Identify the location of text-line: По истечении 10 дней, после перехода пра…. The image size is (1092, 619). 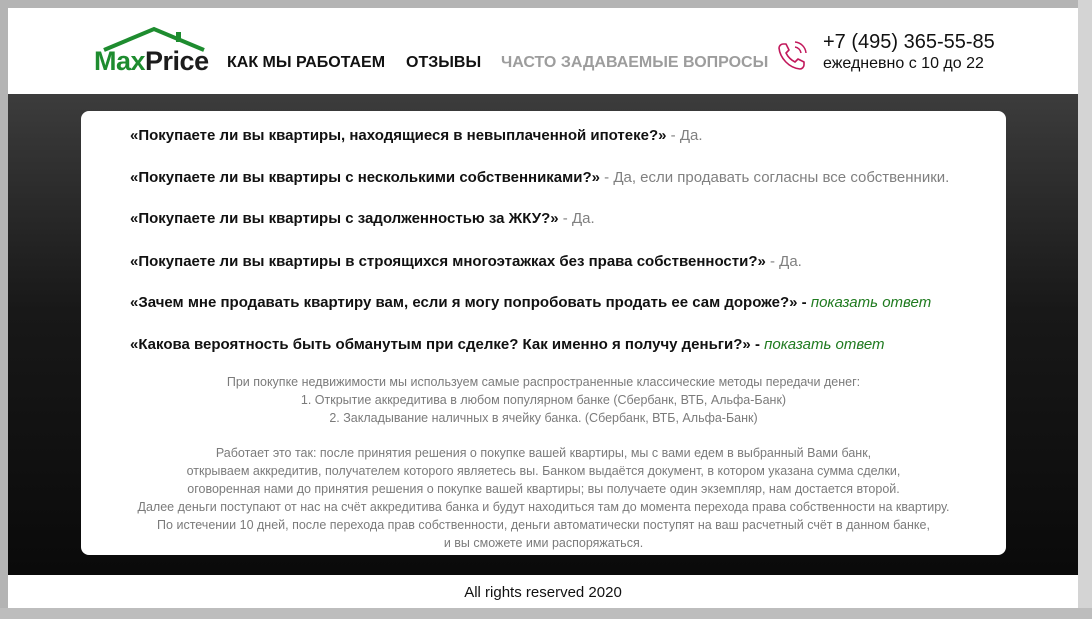
(543, 525).